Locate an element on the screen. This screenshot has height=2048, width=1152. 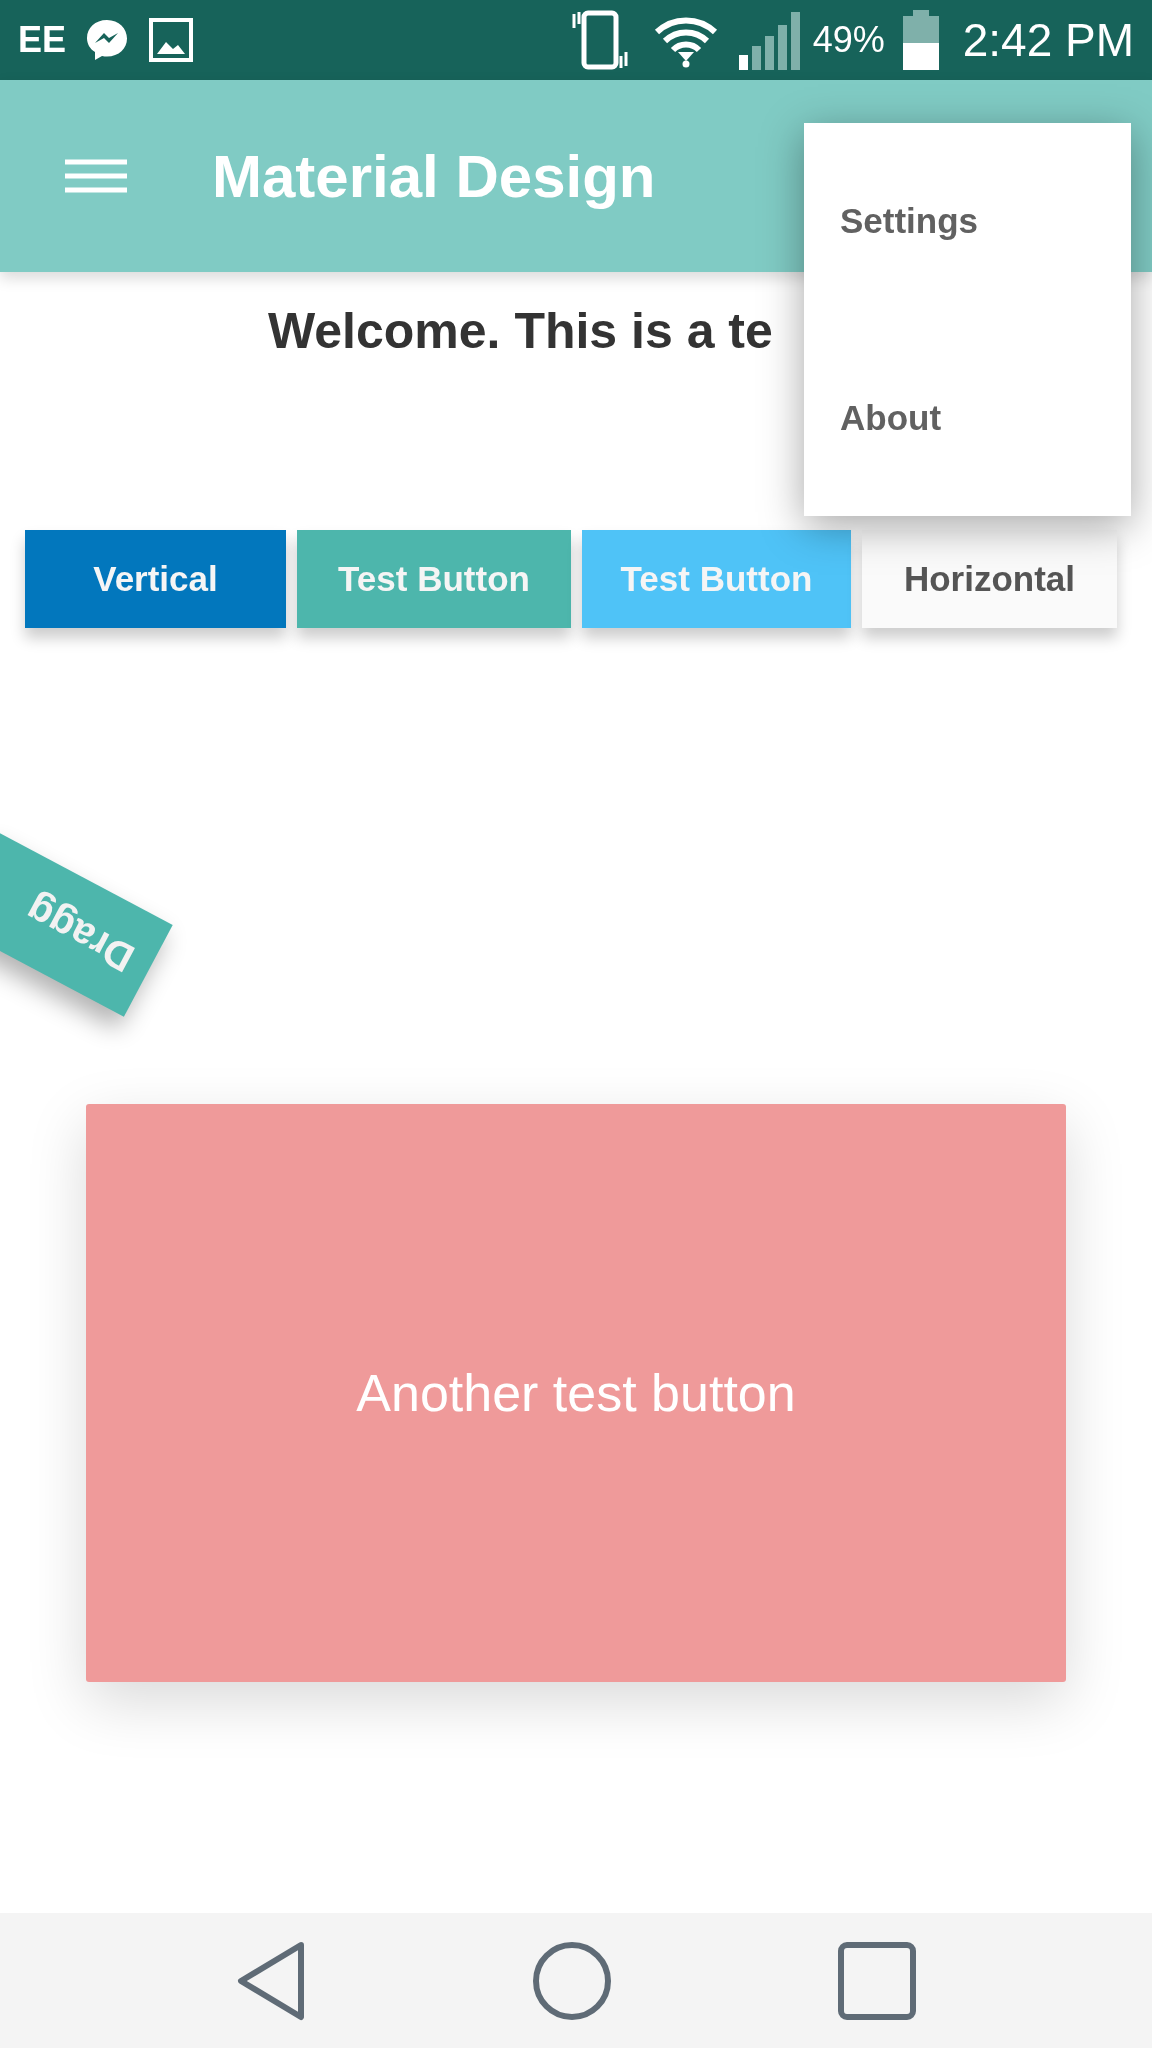
back-icon is located at coordinates (271, 1980).